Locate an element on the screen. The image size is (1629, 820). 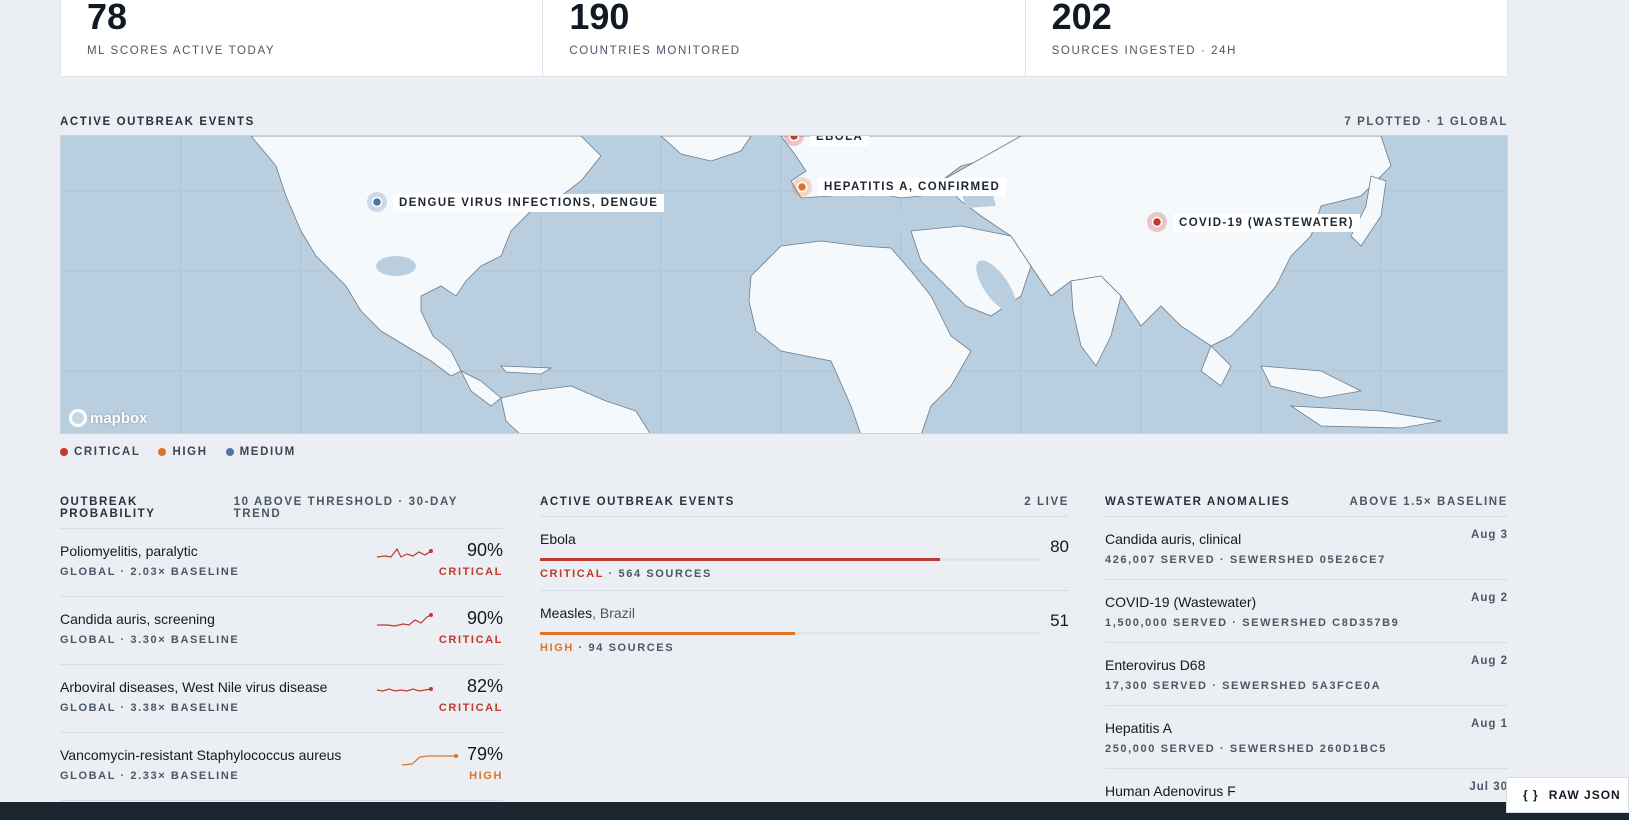
panel-title: ACTIVE OUTBREAK EVENTS is located at coordinates (637, 502).